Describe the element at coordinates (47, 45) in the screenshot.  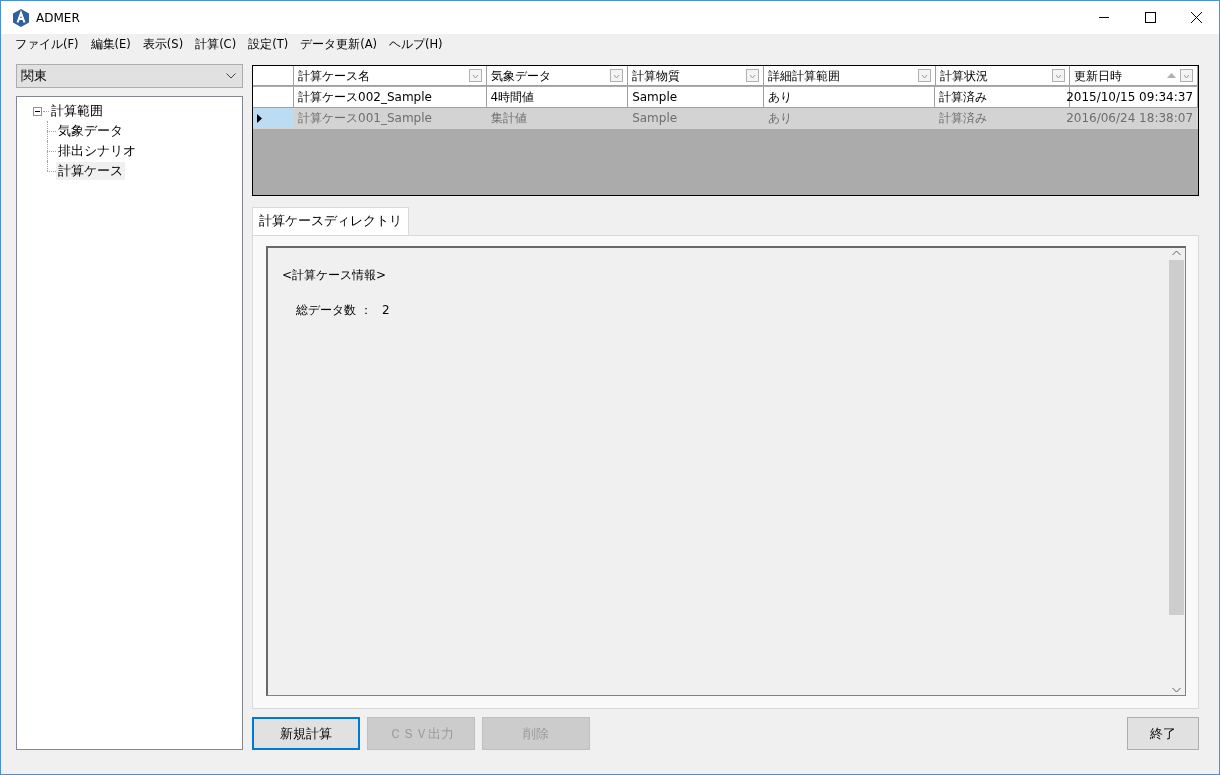
I see `menu-item: ファイル(F)` at that location.